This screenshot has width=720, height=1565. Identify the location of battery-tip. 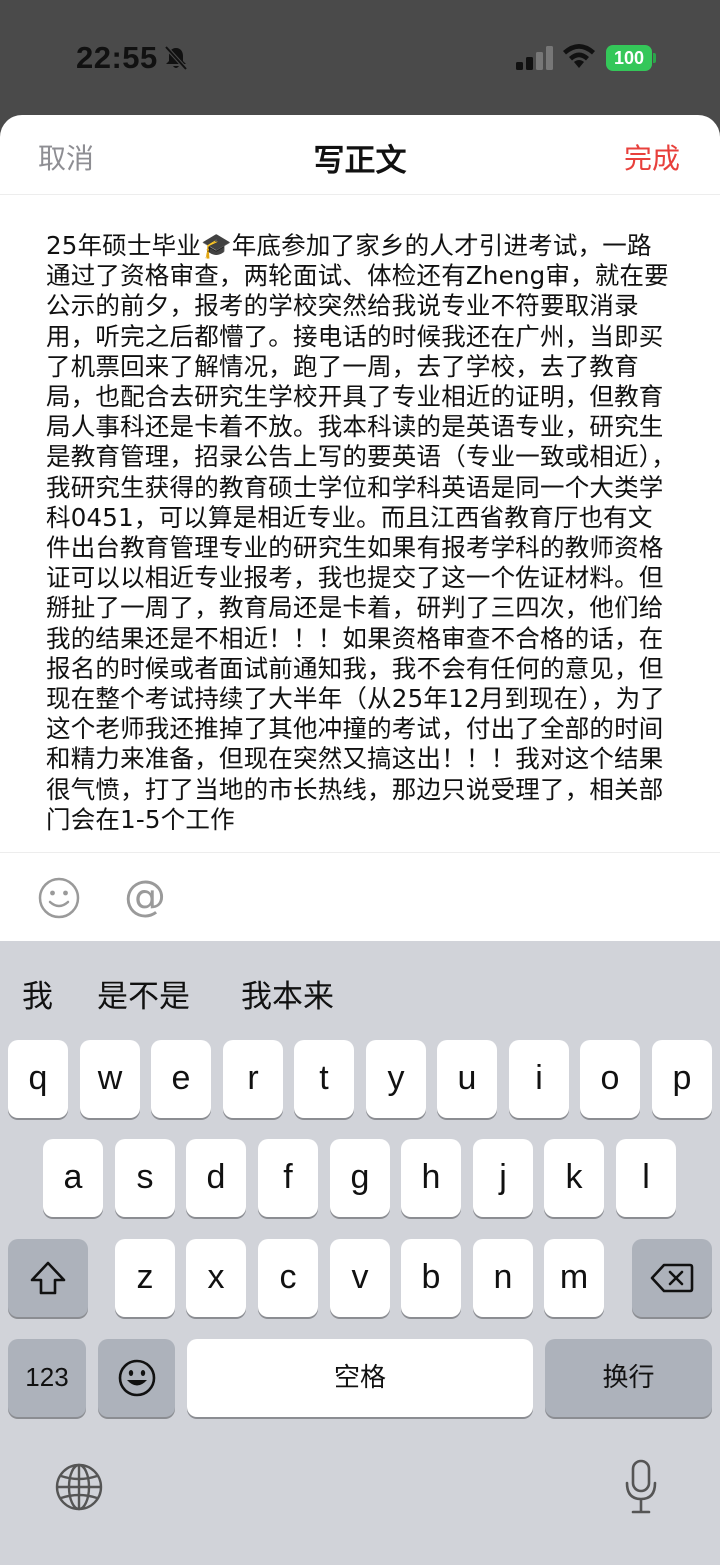
(654, 58).